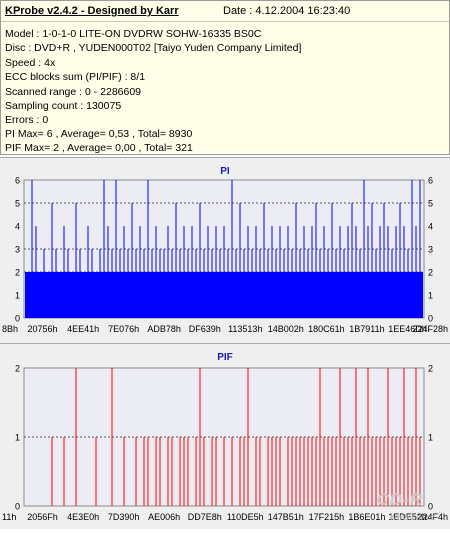 The height and width of the screenshot is (533, 450). Describe the element at coordinates (326, 329) in the screenshot. I see `x-tick-label: 180C61h` at that location.